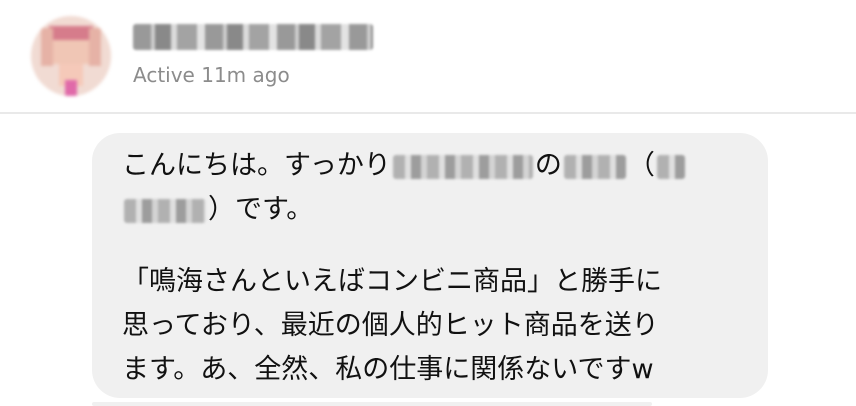 The height and width of the screenshot is (406, 856). What do you see at coordinates (428, 113) in the screenshot?
I see `header-divider` at bounding box center [428, 113].